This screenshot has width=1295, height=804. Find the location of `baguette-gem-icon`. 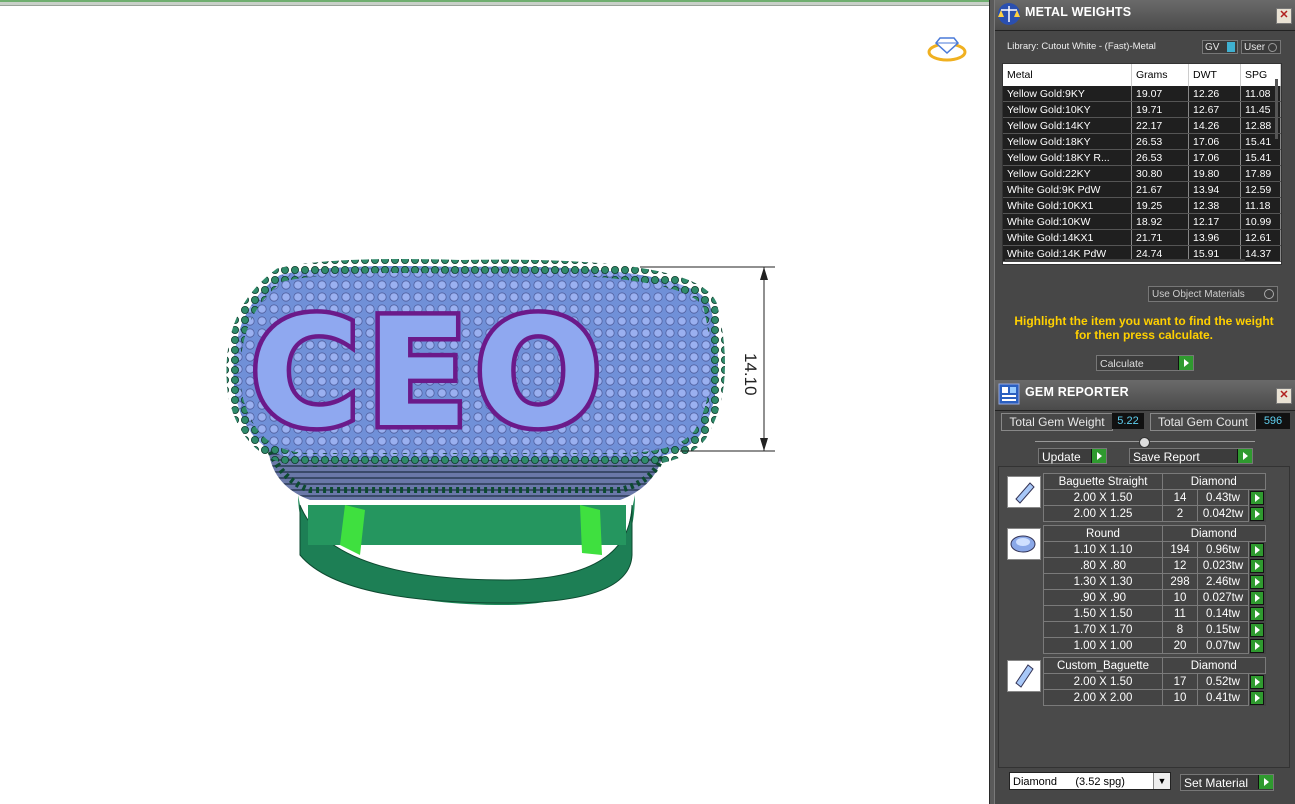

baguette-gem-icon is located at coordinates (1024, 492).